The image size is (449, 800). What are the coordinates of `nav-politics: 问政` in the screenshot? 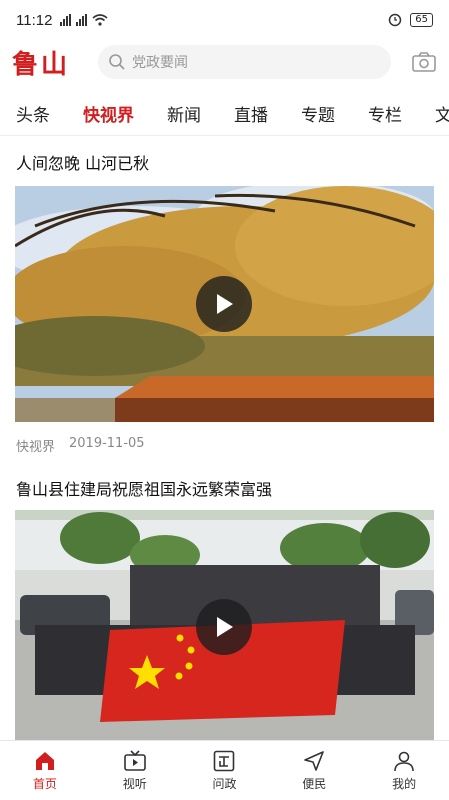 It's located at (225, 770).